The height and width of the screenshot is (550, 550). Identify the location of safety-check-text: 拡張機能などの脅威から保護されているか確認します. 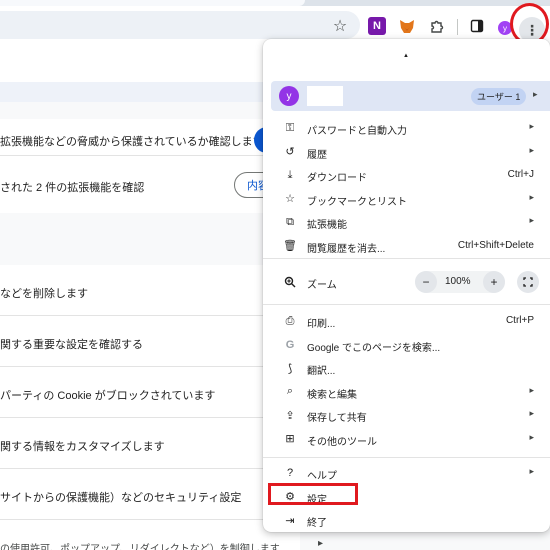
(132, 142).